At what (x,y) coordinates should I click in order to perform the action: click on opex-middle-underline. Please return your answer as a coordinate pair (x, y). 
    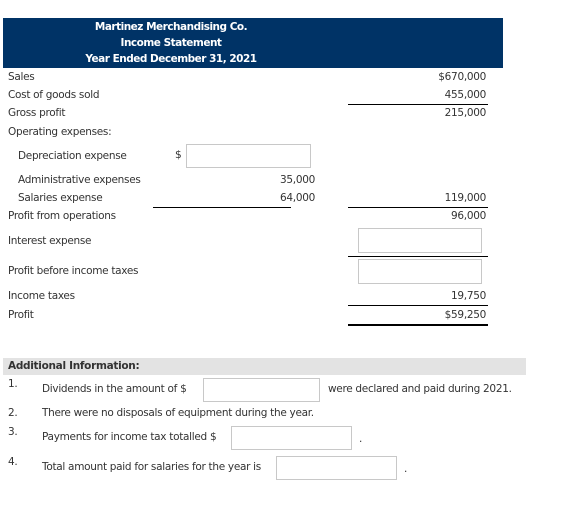
    Looking at the image, I should click on (222, 207).